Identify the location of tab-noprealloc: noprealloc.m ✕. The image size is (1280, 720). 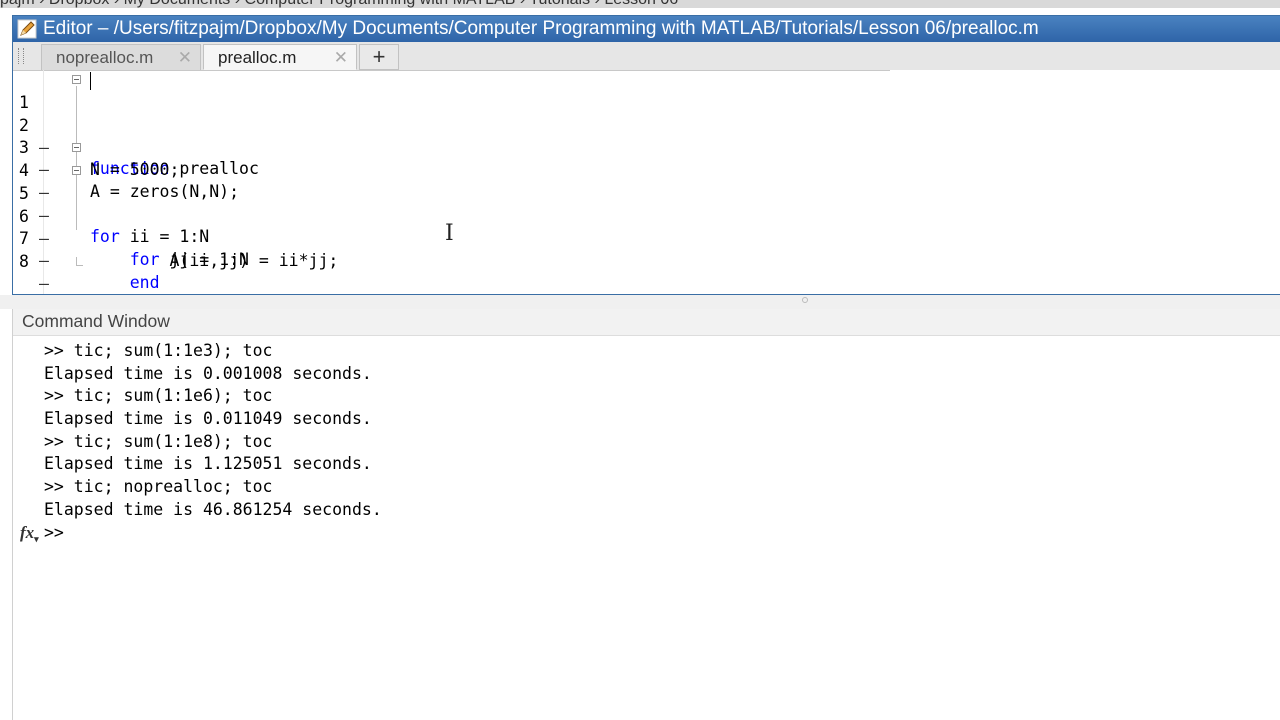
(121, 57).